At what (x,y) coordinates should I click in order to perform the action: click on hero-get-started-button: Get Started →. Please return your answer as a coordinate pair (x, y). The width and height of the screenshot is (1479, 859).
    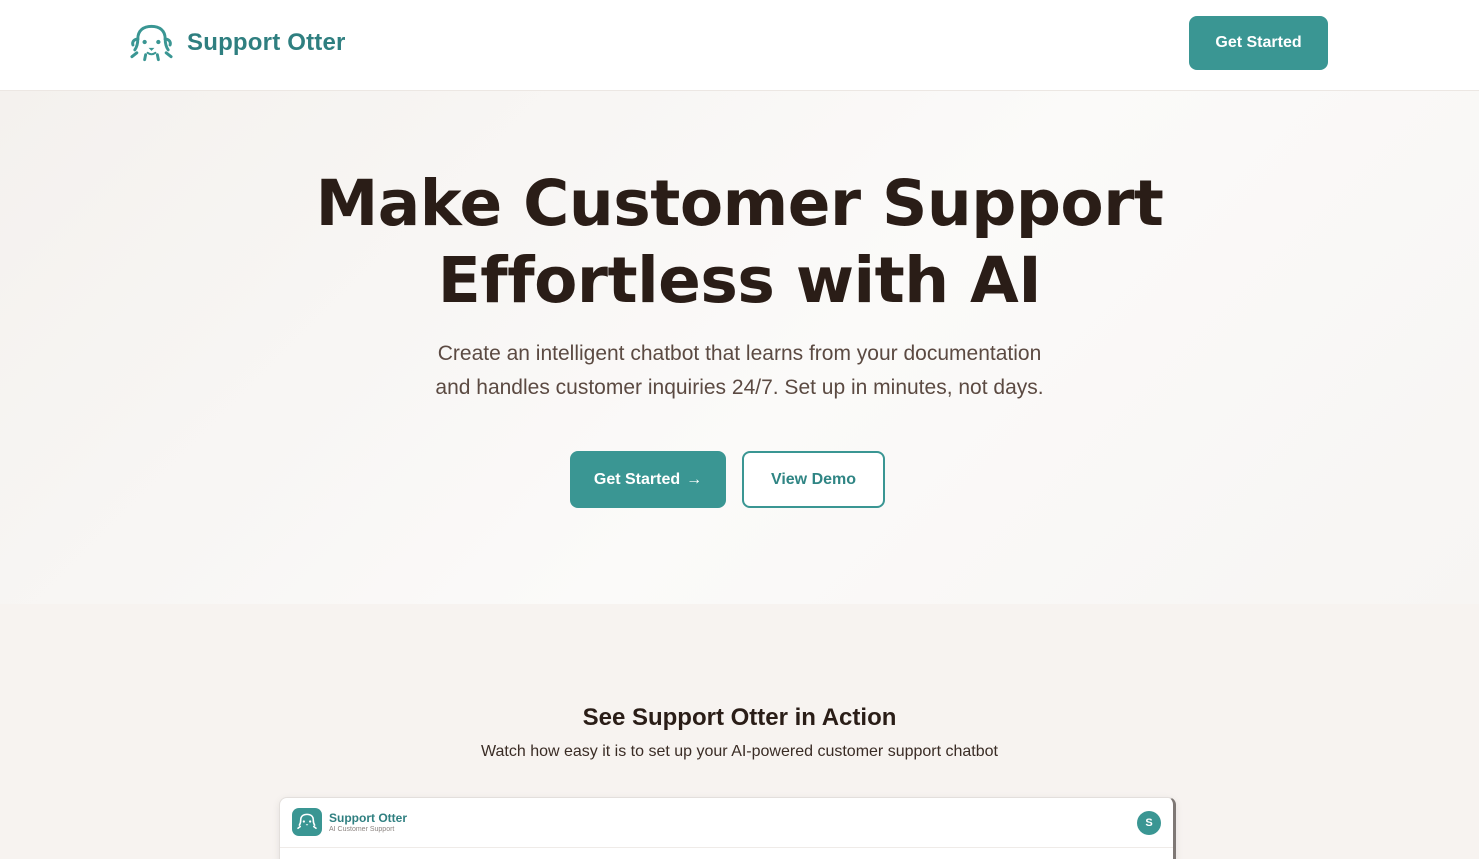
    Looking at the image, I should click on (648, 479).